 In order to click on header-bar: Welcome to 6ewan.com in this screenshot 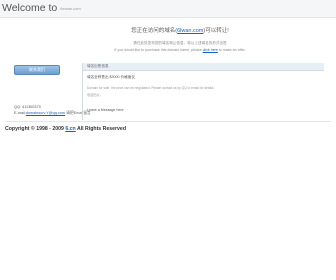, I will do `click(168, 9)`.